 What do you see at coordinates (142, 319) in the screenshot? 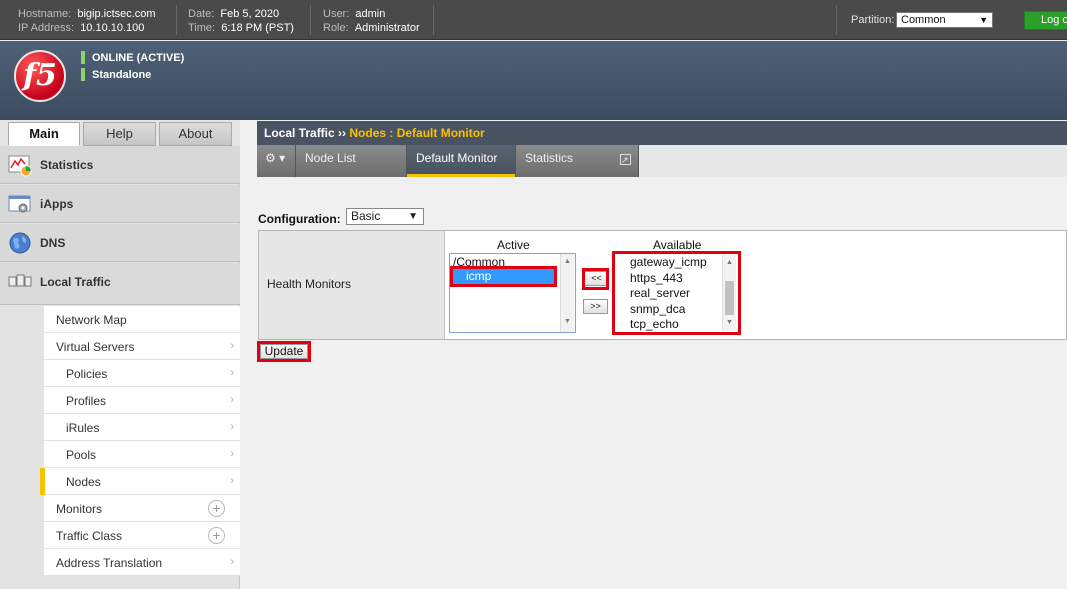
I see `nav-network-map: Network Map` at bounding box center [142, 319].